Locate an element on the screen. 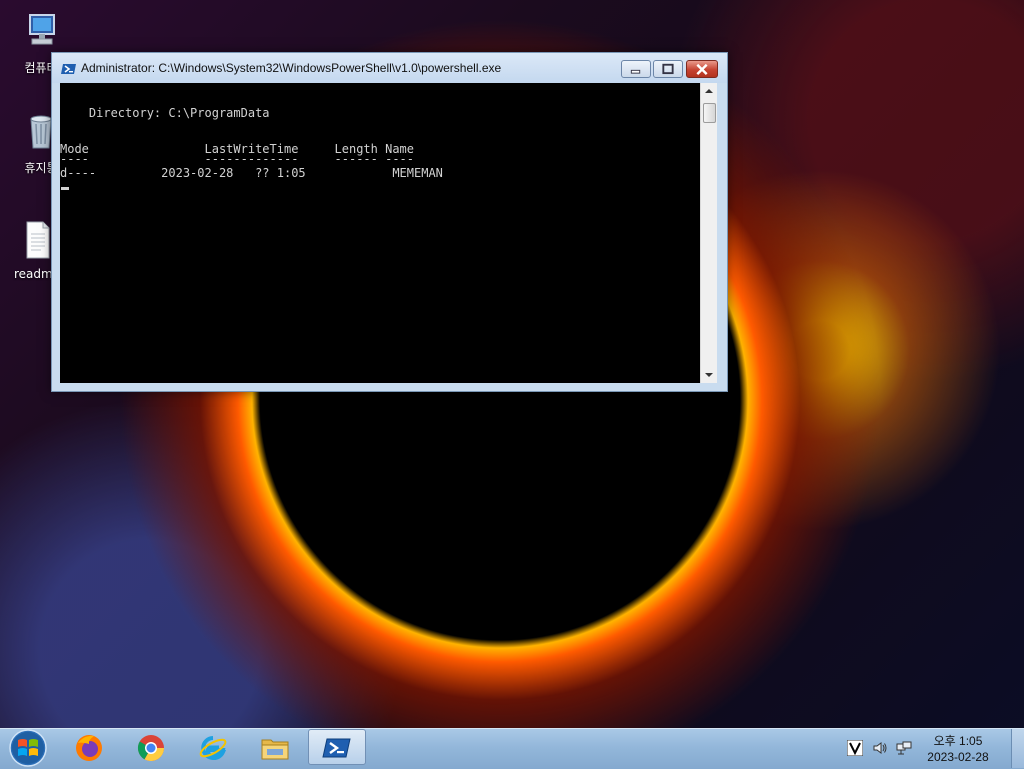 This screenshot has height=769, width=1024. taskbar-item-internet-explorer is located at coordinates (213, 748).